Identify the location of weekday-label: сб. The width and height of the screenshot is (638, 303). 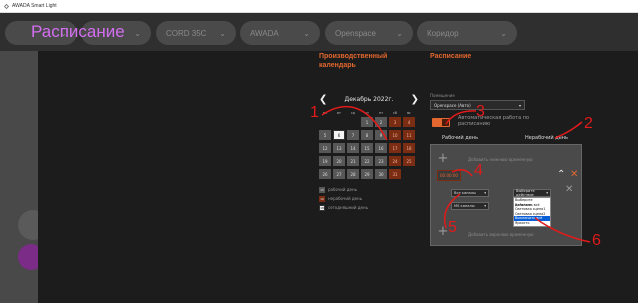
(395, 113).